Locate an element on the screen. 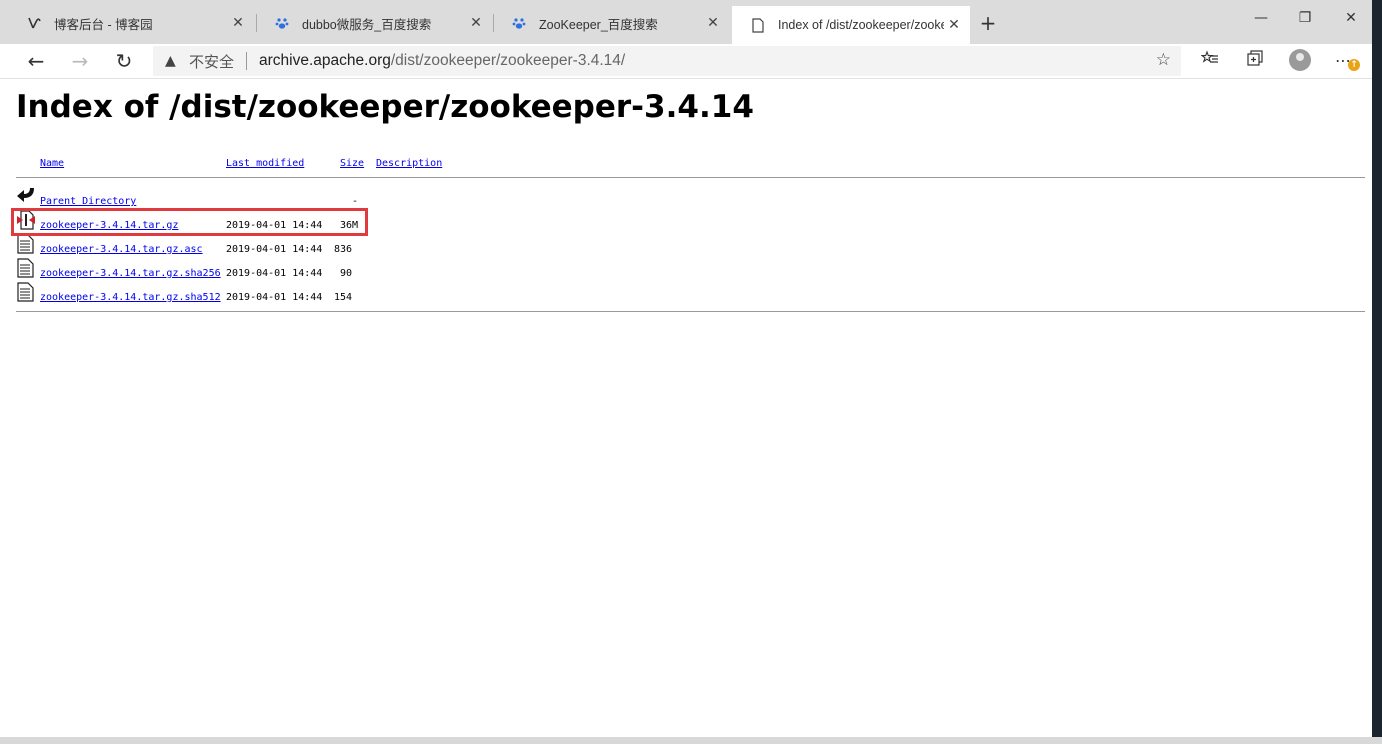 The image size is (1382, 744). favorite-star-icon: ☆ is located at coordinates (1163, 60).